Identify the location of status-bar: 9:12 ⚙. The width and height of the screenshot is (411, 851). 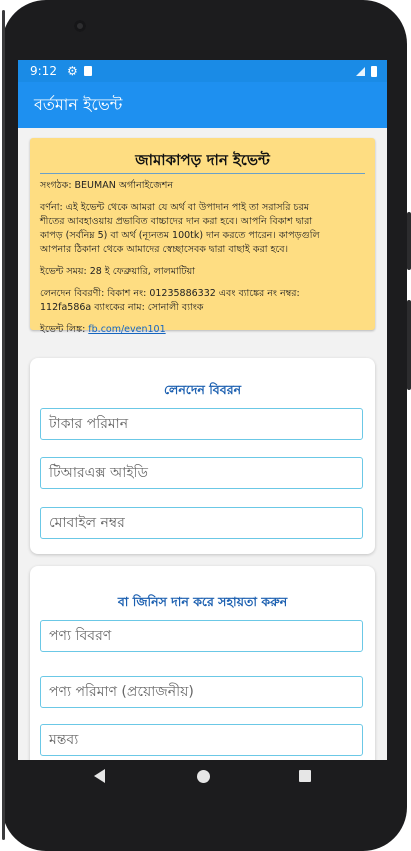
(202, 71).